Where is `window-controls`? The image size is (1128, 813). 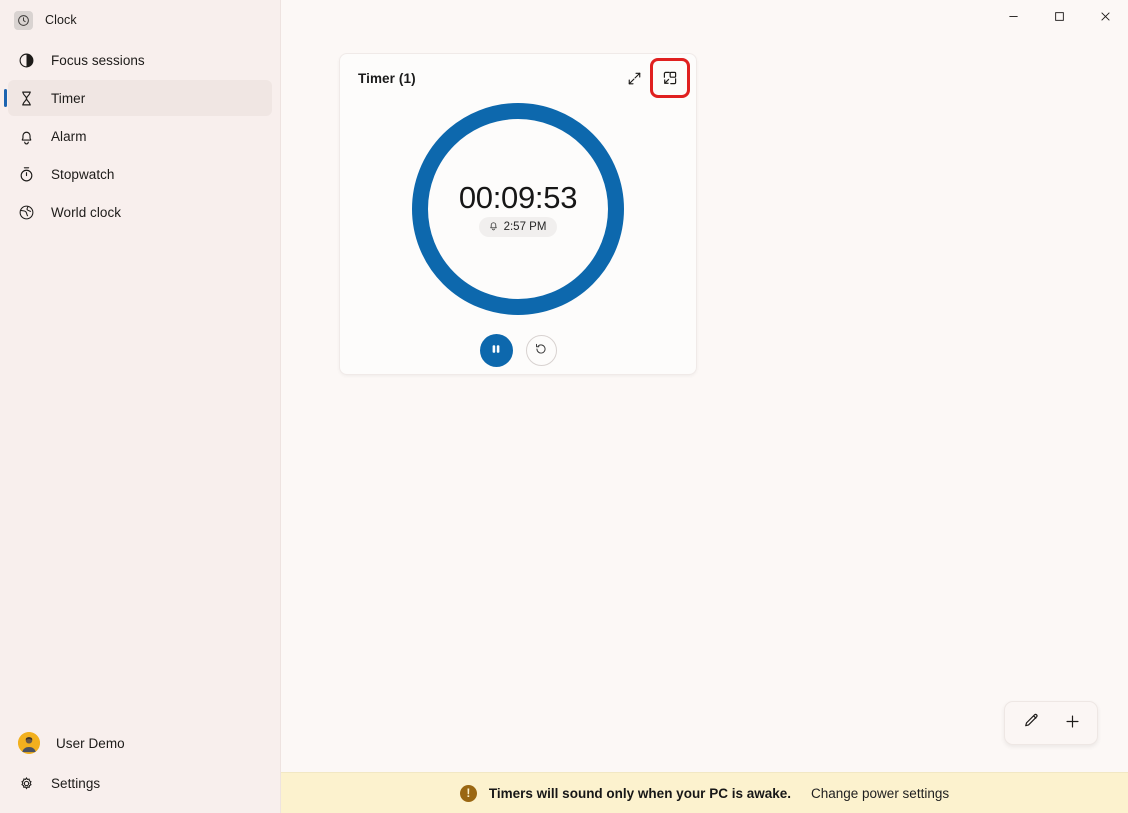 window-controls is located at coordinates (1059, 16).